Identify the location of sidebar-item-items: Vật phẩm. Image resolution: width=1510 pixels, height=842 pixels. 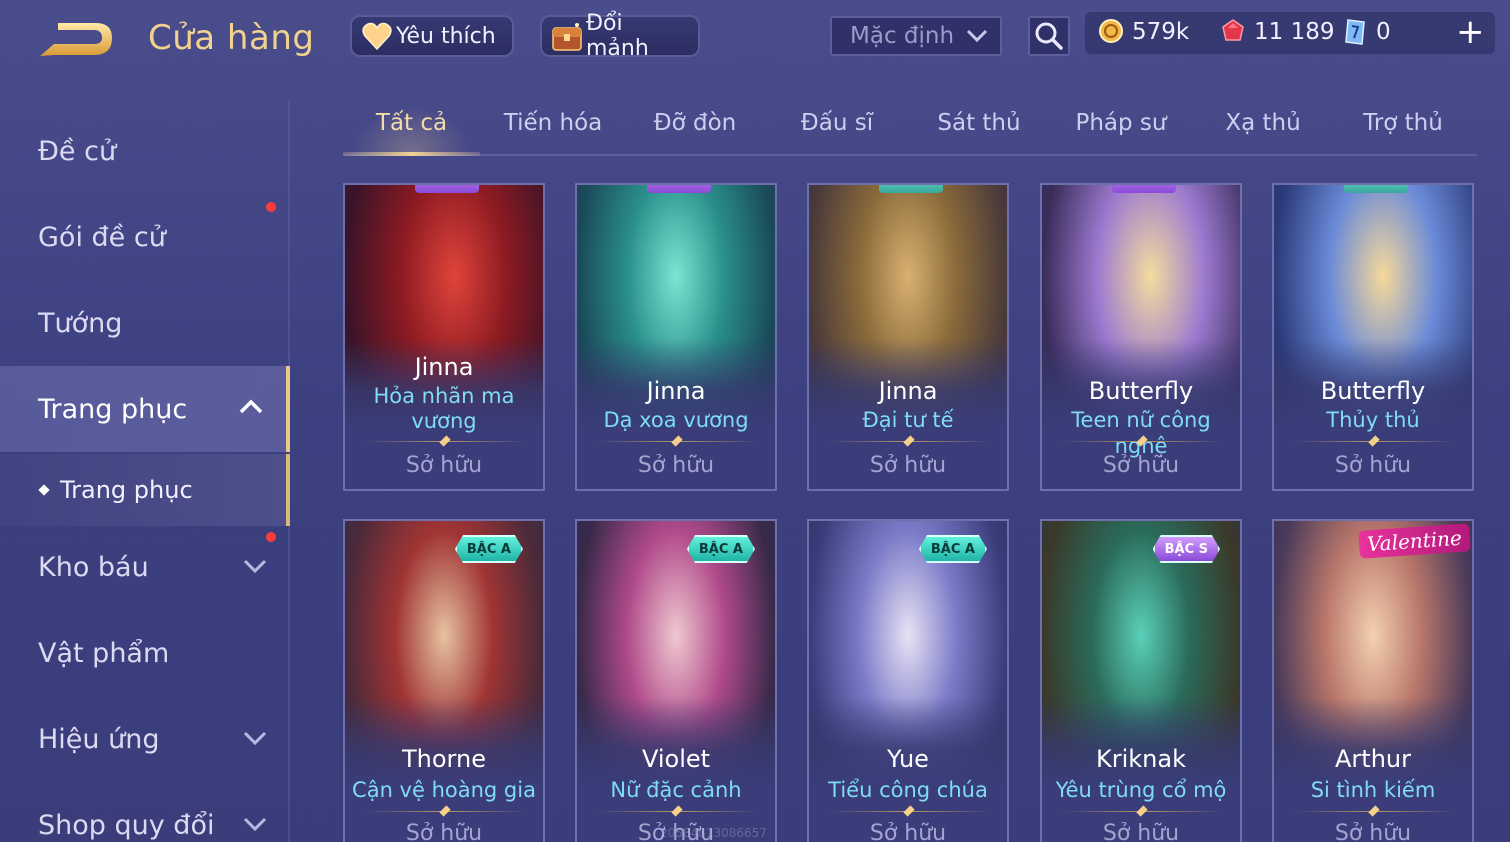
(145, 653).